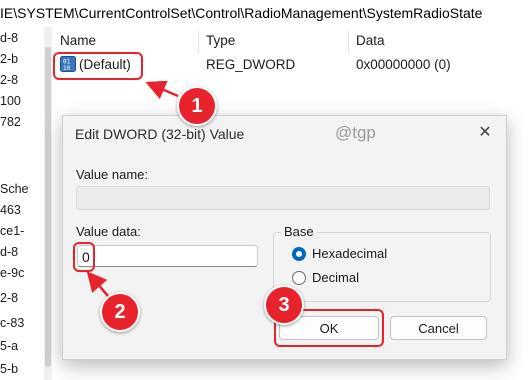  Describe the element at coordinates (299, 254) in the screenshot. I see `radio-button-selected` at that location.